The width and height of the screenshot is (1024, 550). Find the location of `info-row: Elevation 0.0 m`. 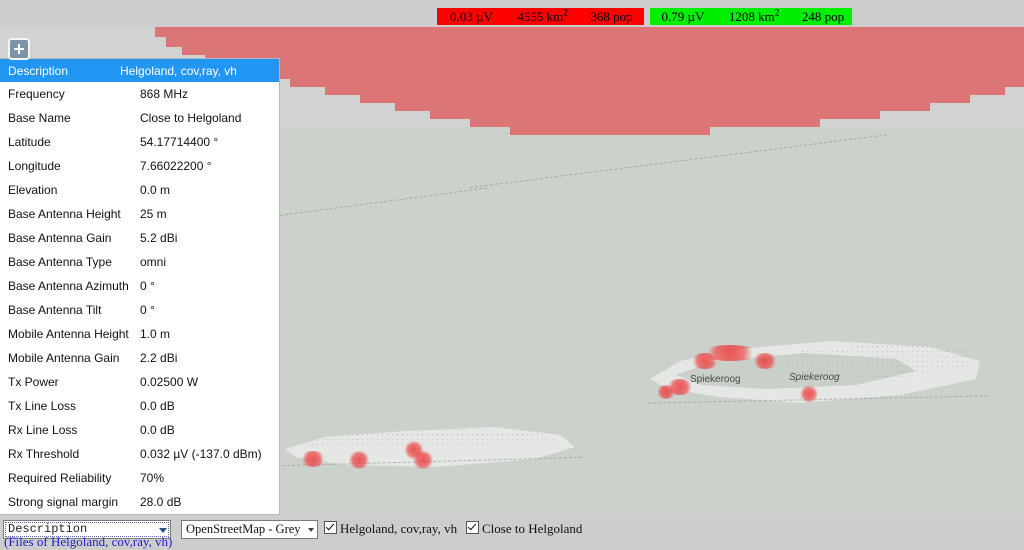

info-row: Elevation 0.0 m is located at coordinates (139, 190).